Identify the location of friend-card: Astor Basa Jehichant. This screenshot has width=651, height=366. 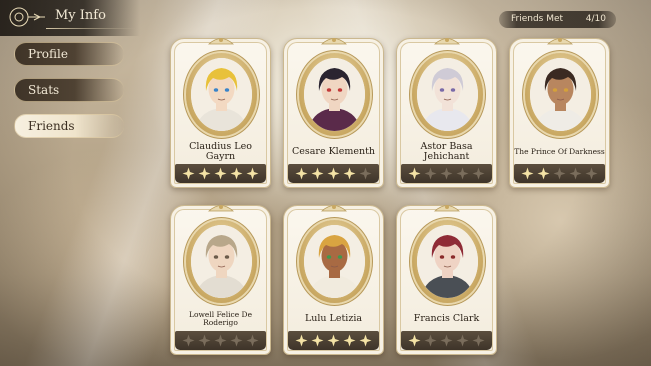
(446, 113).